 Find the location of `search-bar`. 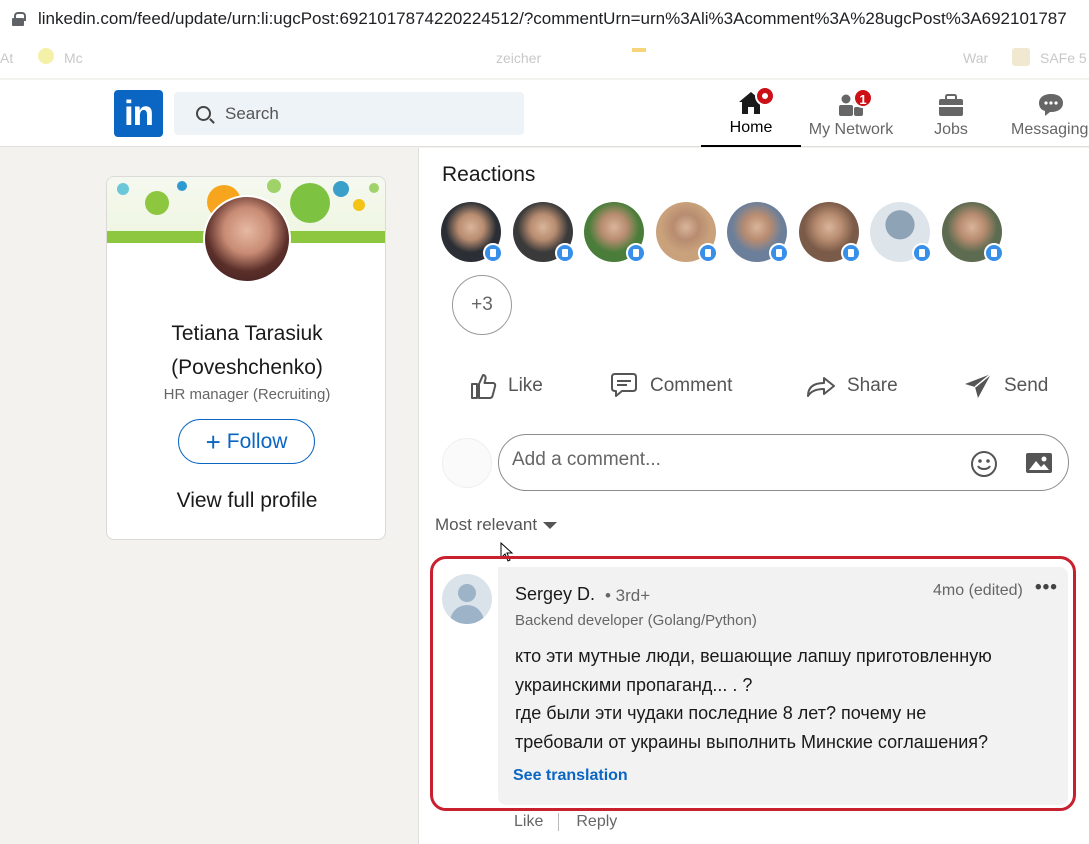

search-bar is located at coordinates (349, 113).